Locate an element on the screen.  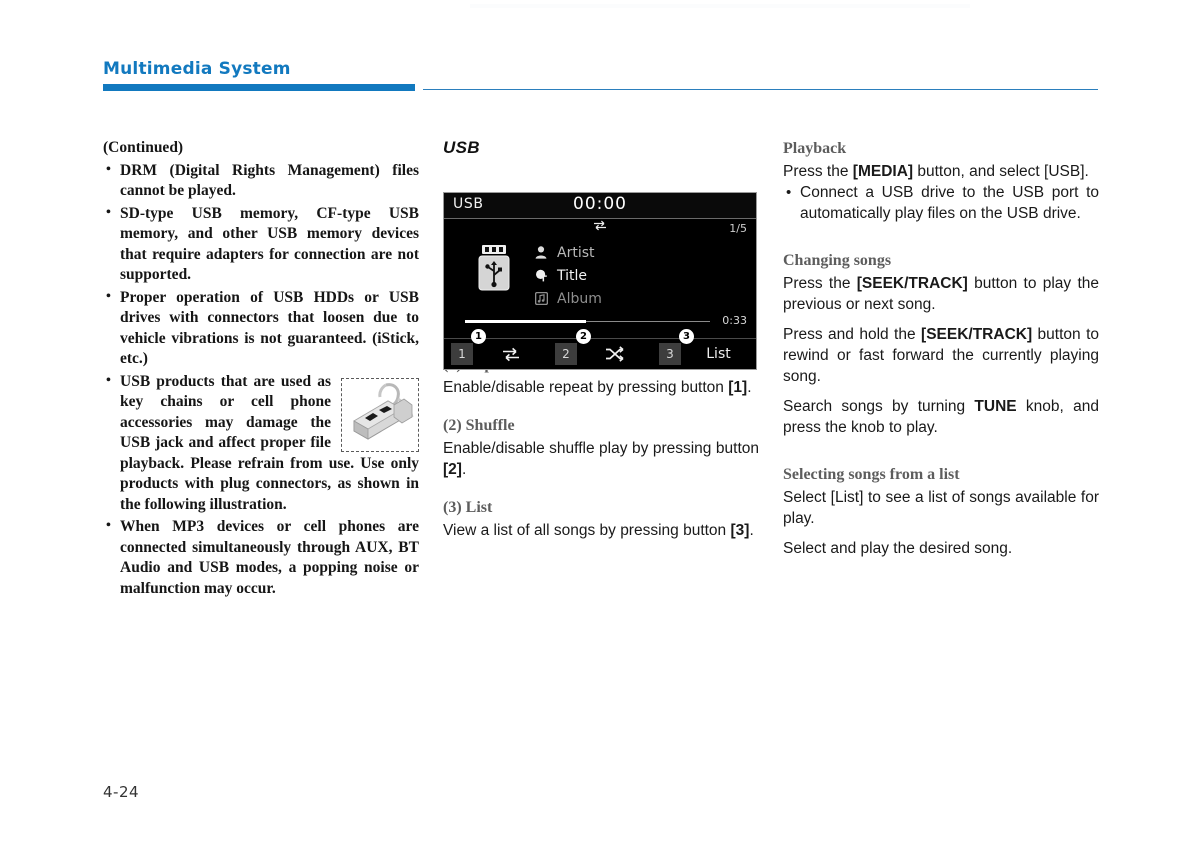
shuffle-icon is located at coordinates (614, 354).